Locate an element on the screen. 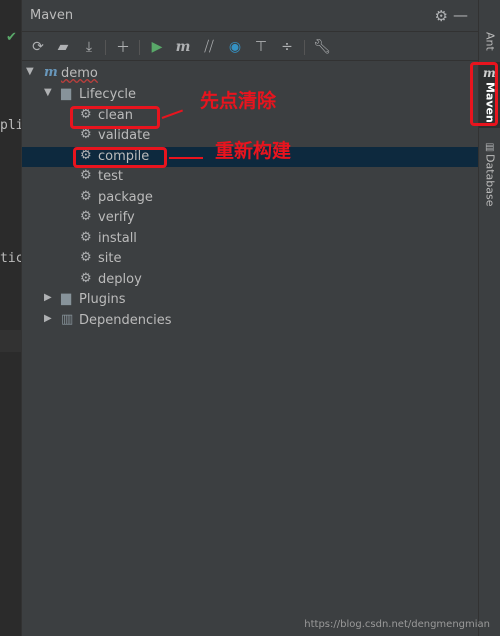  show-dependencies-icon: ⊤ is located at coordinates (261, 47).